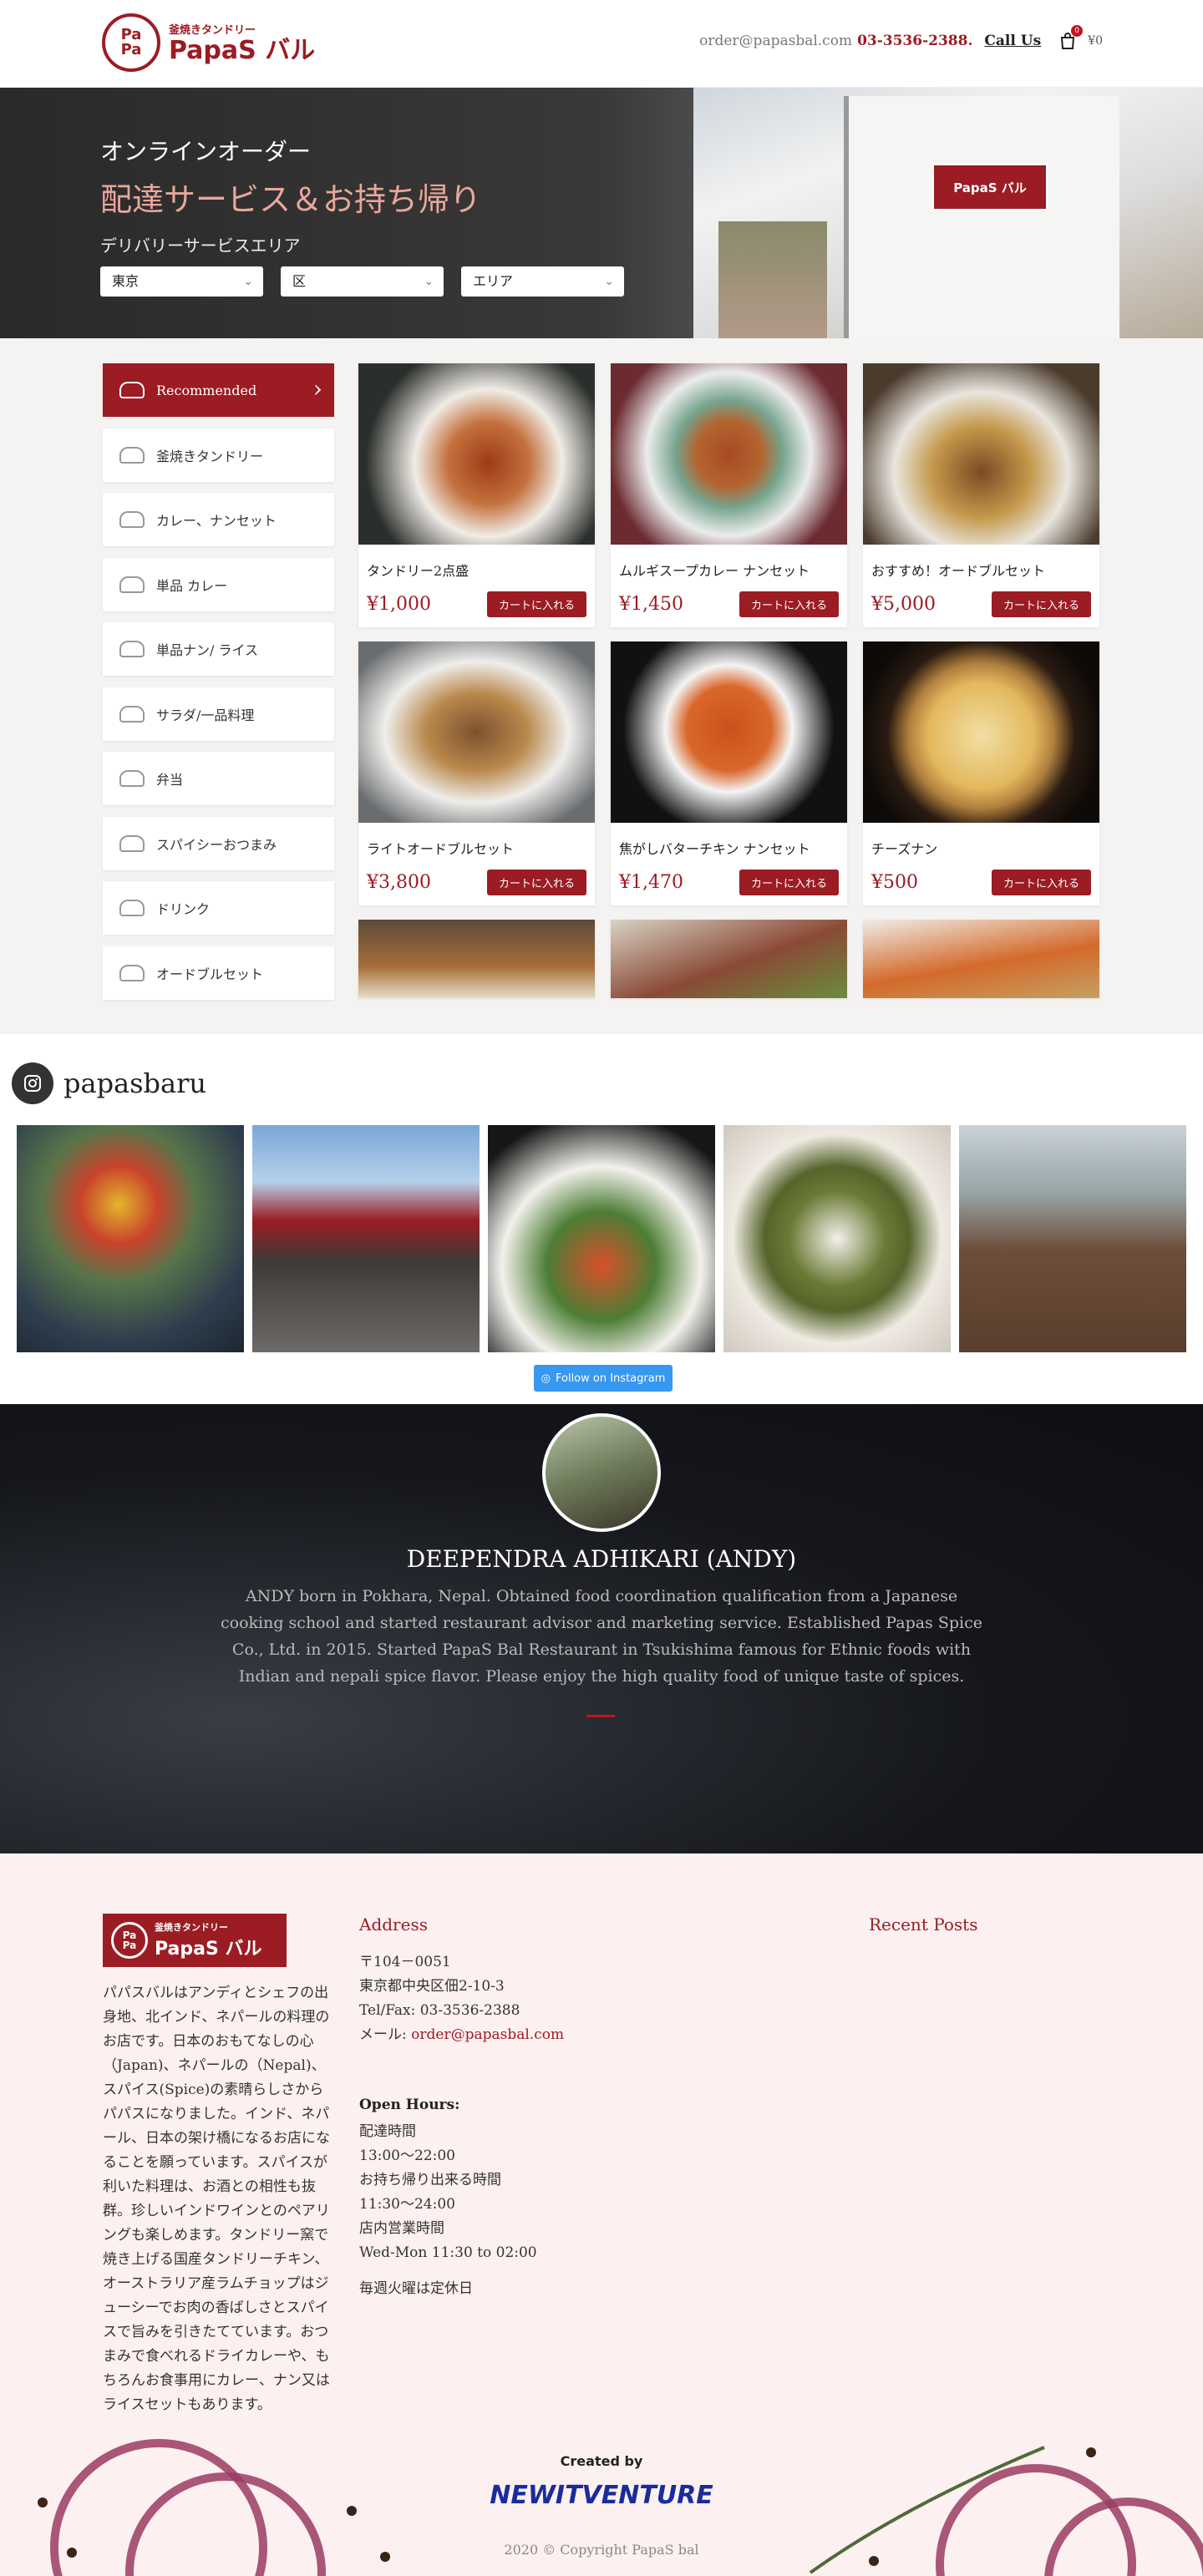 The height and width of the screenshot is (2576, 1203). Describe the element at coordinates (416, 2288) in the screenshot. I see `closed-day: 毎週火曜は定休日` at that location.